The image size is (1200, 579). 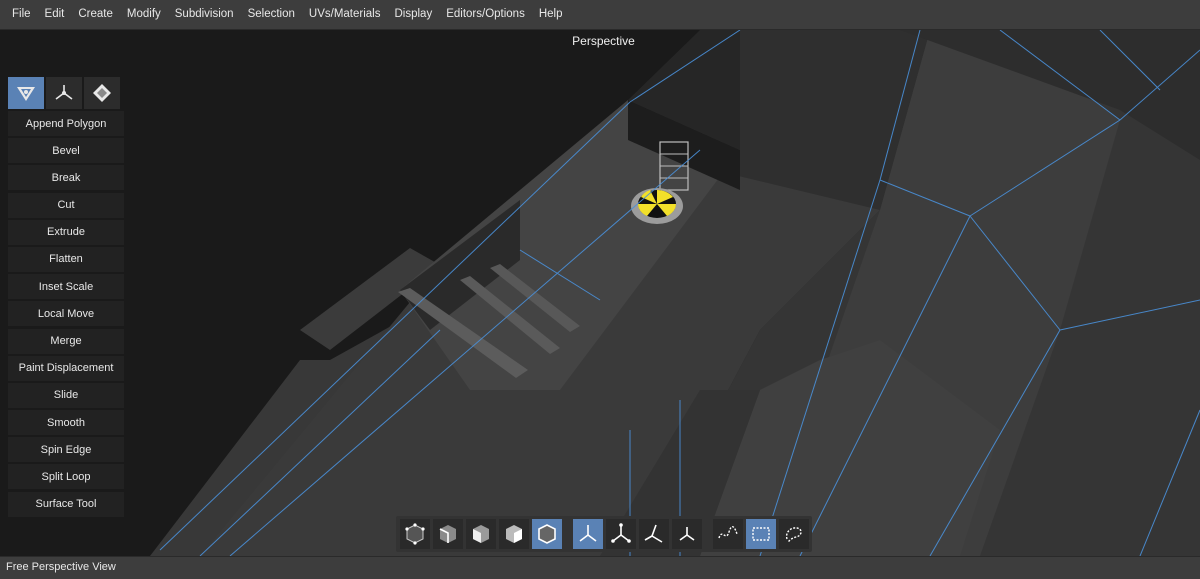 I want to click on world-axis-button, so click(x=587, y=534).